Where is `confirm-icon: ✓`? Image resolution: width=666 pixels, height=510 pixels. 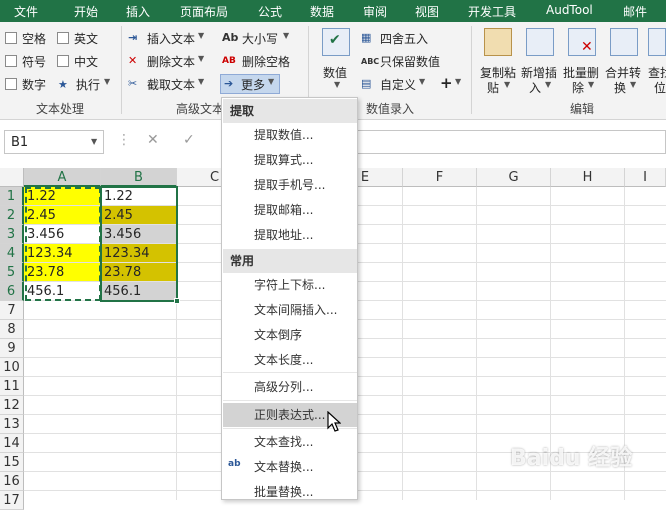 confirm-icon: ✓ is located at coordinates (189, 140).